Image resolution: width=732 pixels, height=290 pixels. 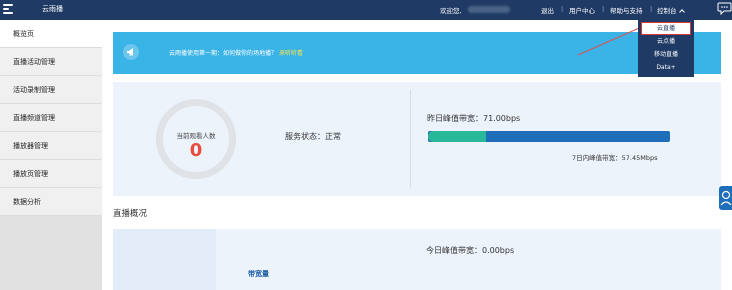 I want to click on sidebar-filler, so click(x=51, y=253).